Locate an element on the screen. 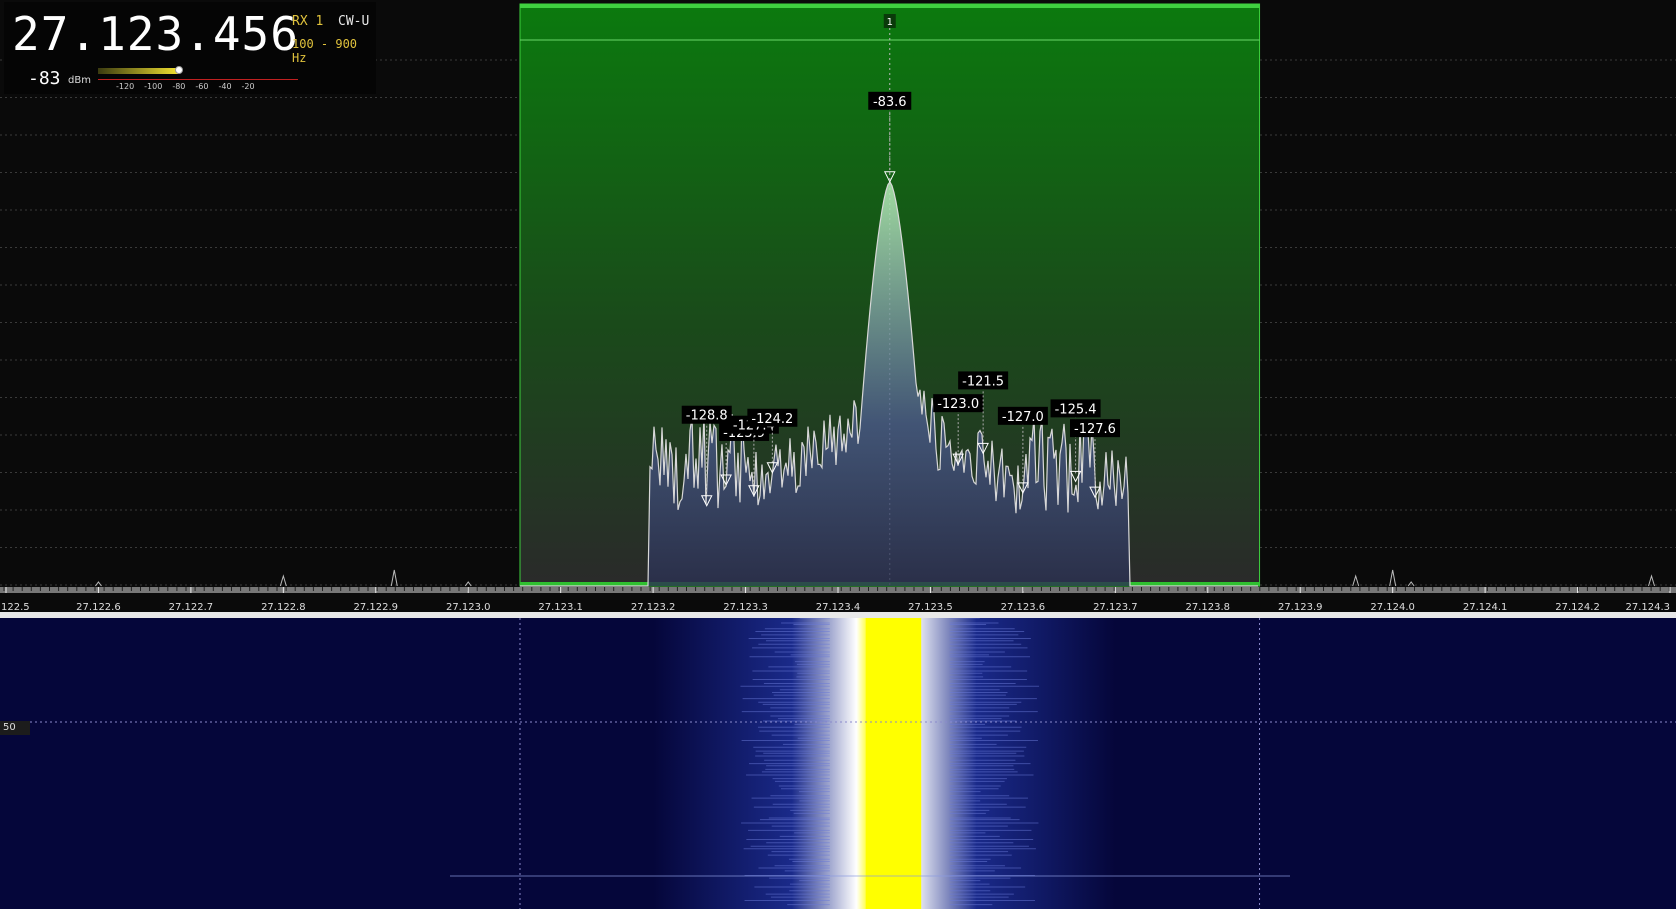  s-meter-tick: -60 is located at coordinates (202, 86).